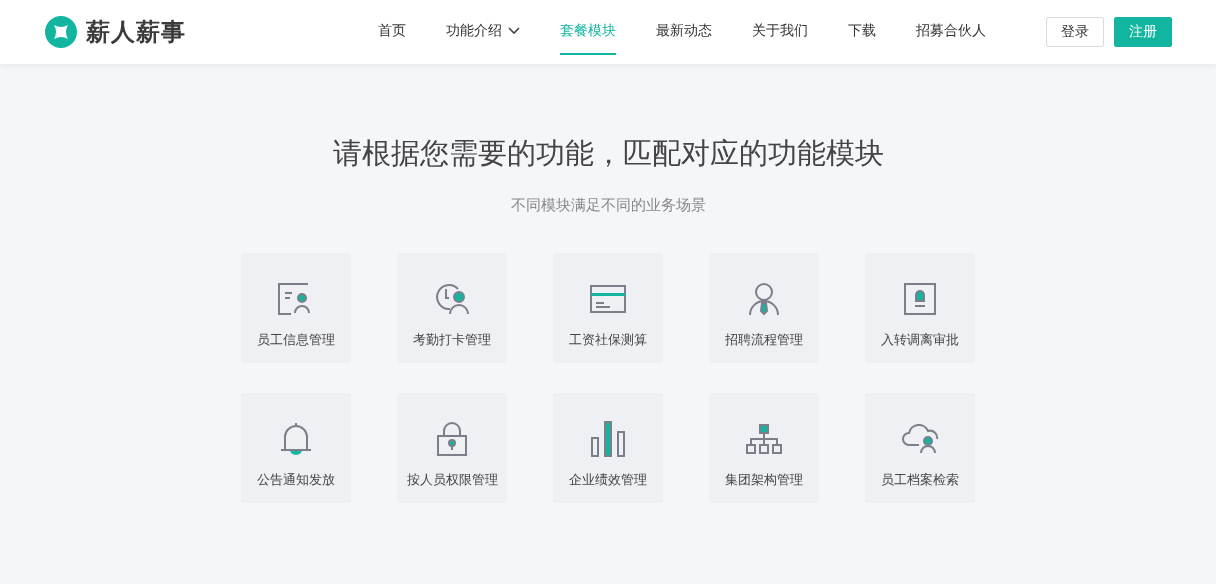 Image resolution: width=1216 pixels, height=584 pixels. I want to click on login-button: 登录, so click(1075, 32).